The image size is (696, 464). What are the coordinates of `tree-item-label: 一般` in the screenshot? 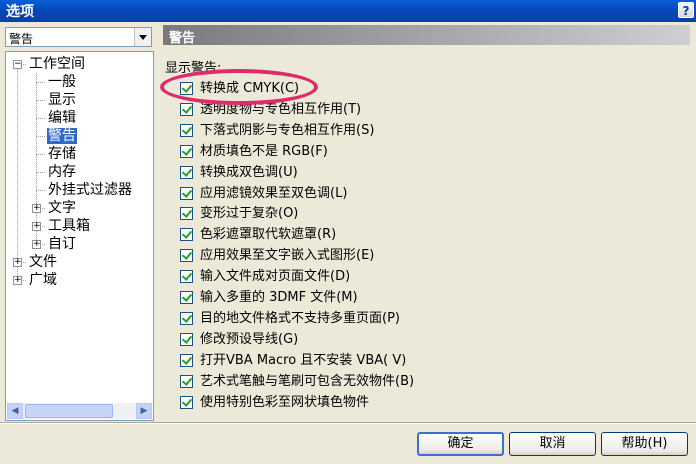 It's located at (62, 82).